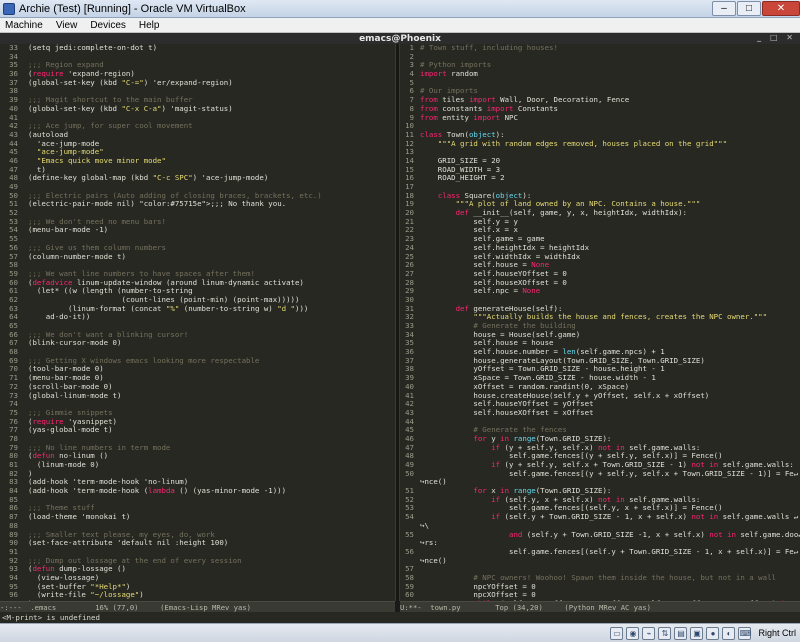  Describe the element at coordinates (409, 534) in the screenshot. I see `line-number: 55` at that location.